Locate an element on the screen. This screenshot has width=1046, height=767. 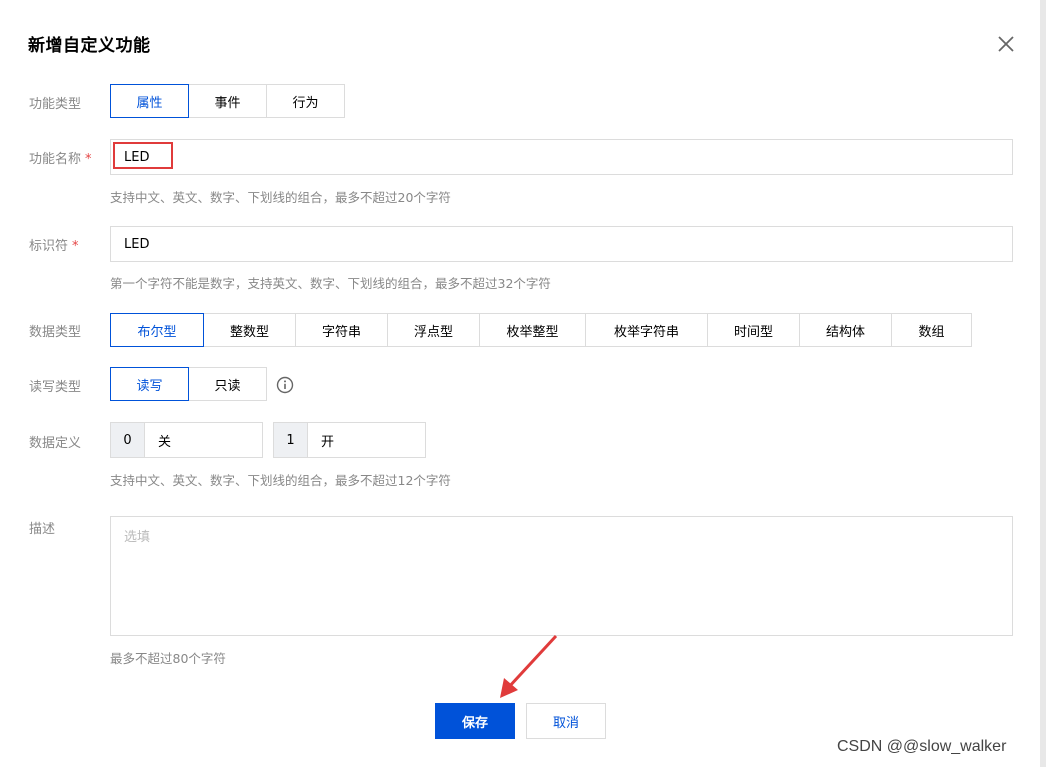
function-type-option-event: 事件 is located at coordinates (227, 101).